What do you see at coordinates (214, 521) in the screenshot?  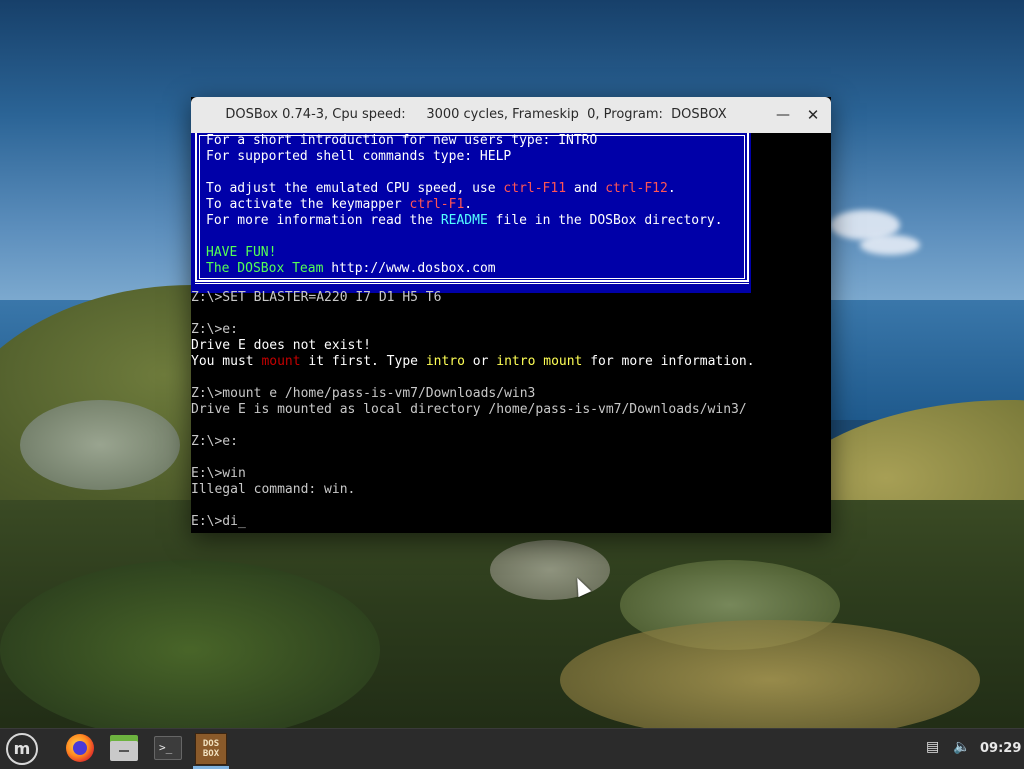 I see `command-prompt: E:\>di` at bounding box center [214, 521].